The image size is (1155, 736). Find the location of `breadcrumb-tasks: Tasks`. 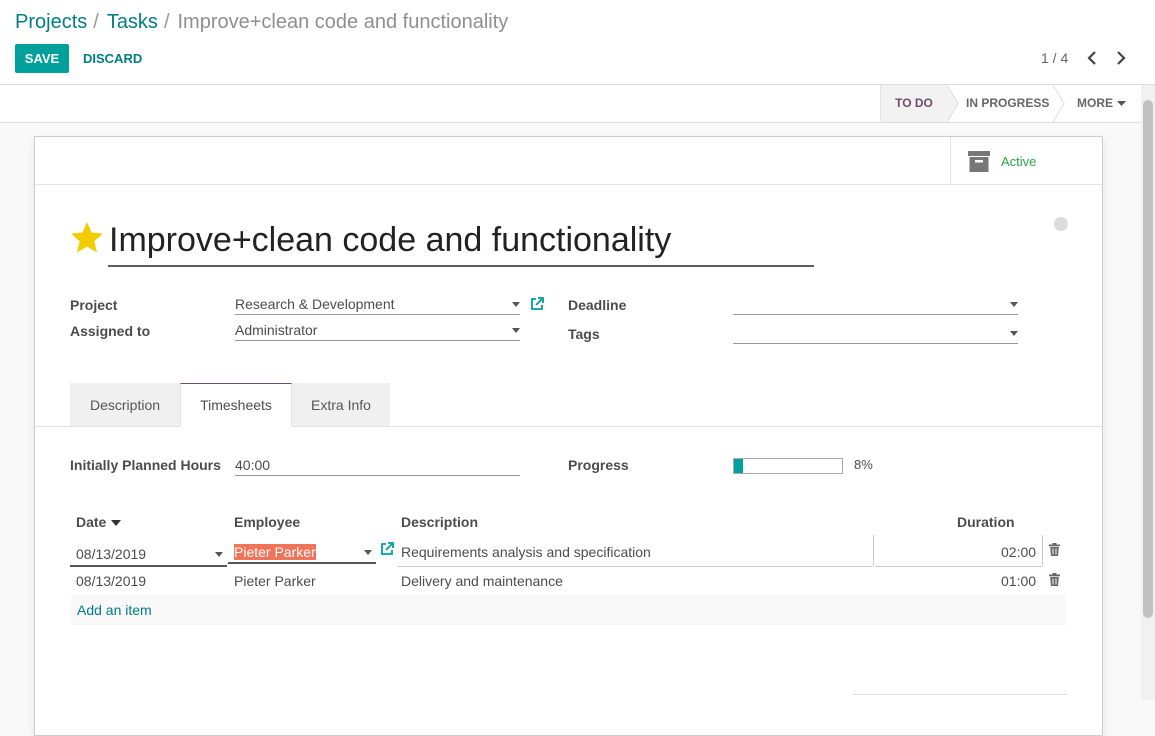

breadcrumb-tasks: Tasks is located at coordinates (132, 22).